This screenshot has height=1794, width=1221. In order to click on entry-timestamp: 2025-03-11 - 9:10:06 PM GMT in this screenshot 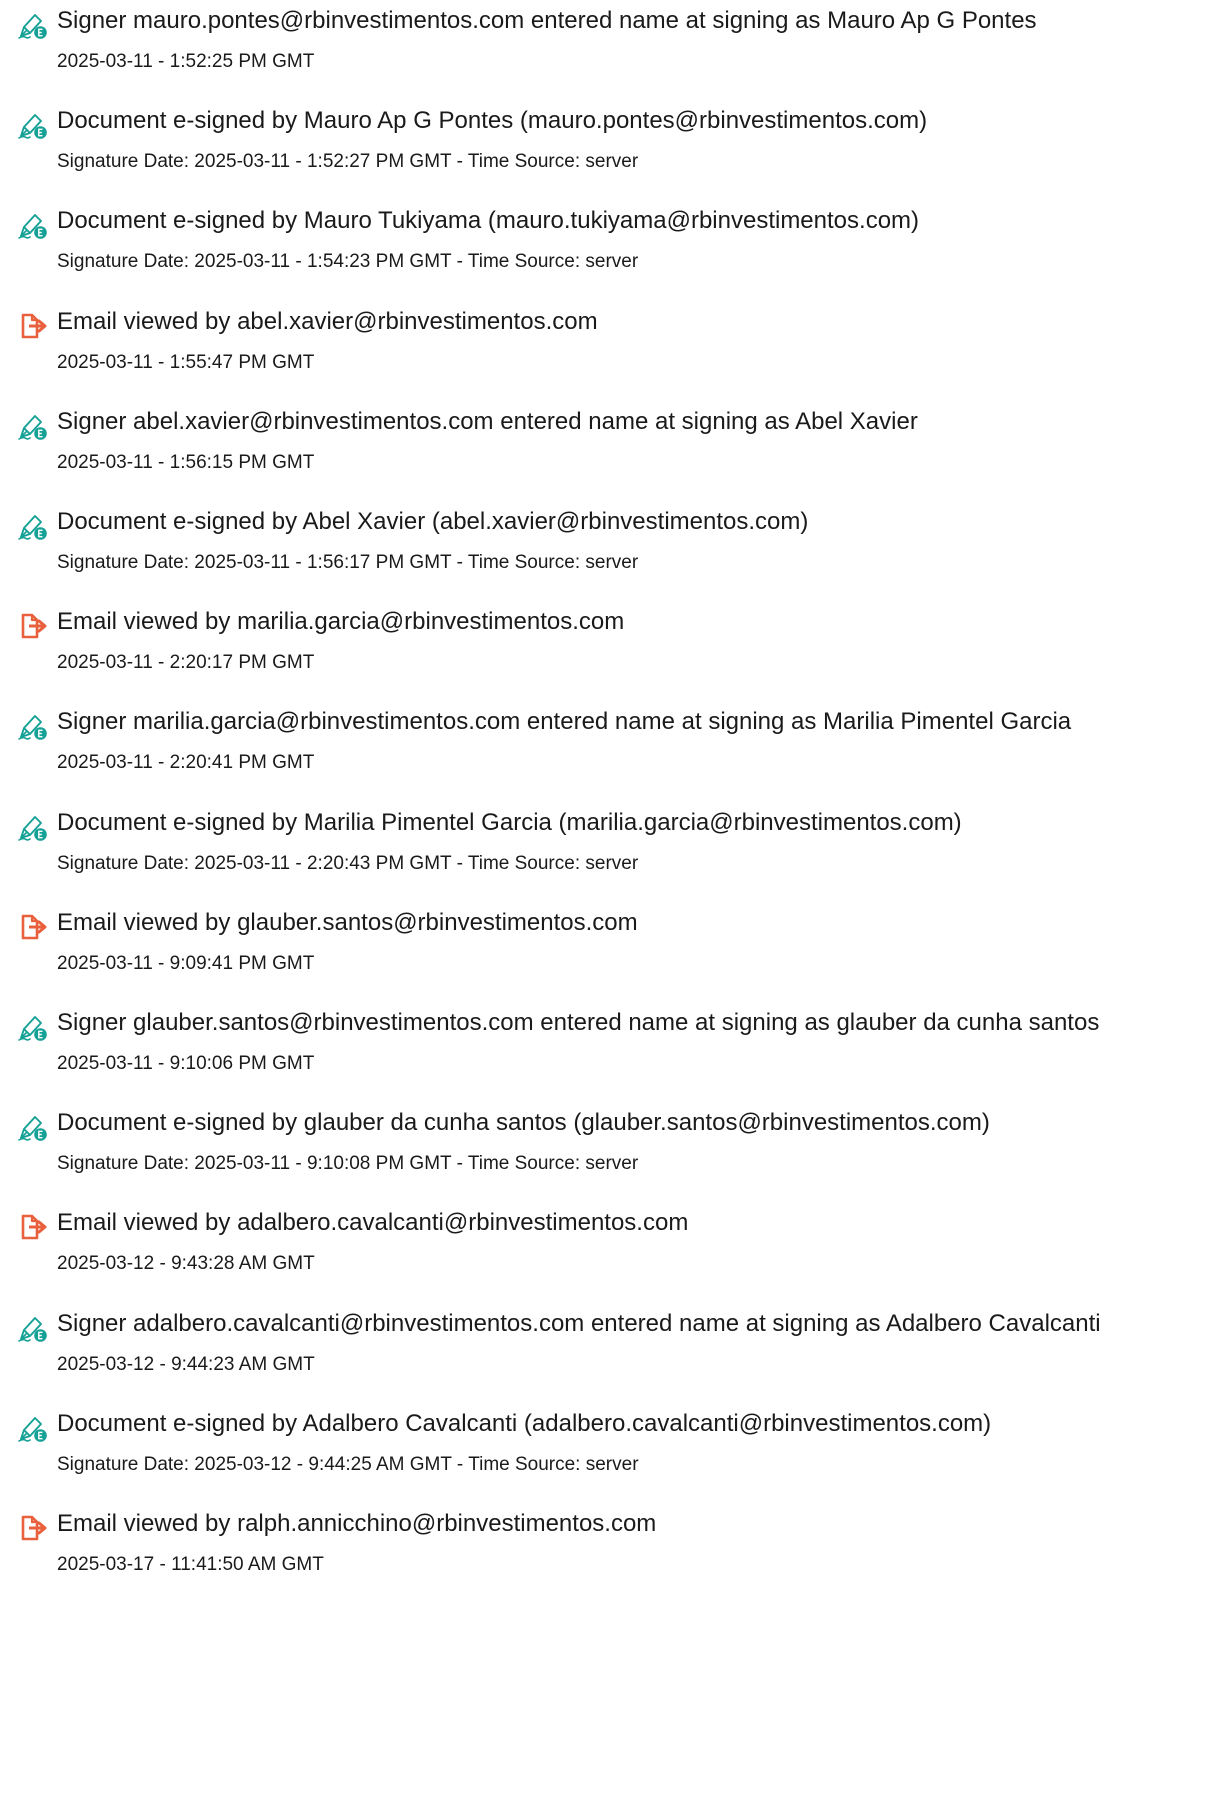, I will do `click(186, 1063)`.